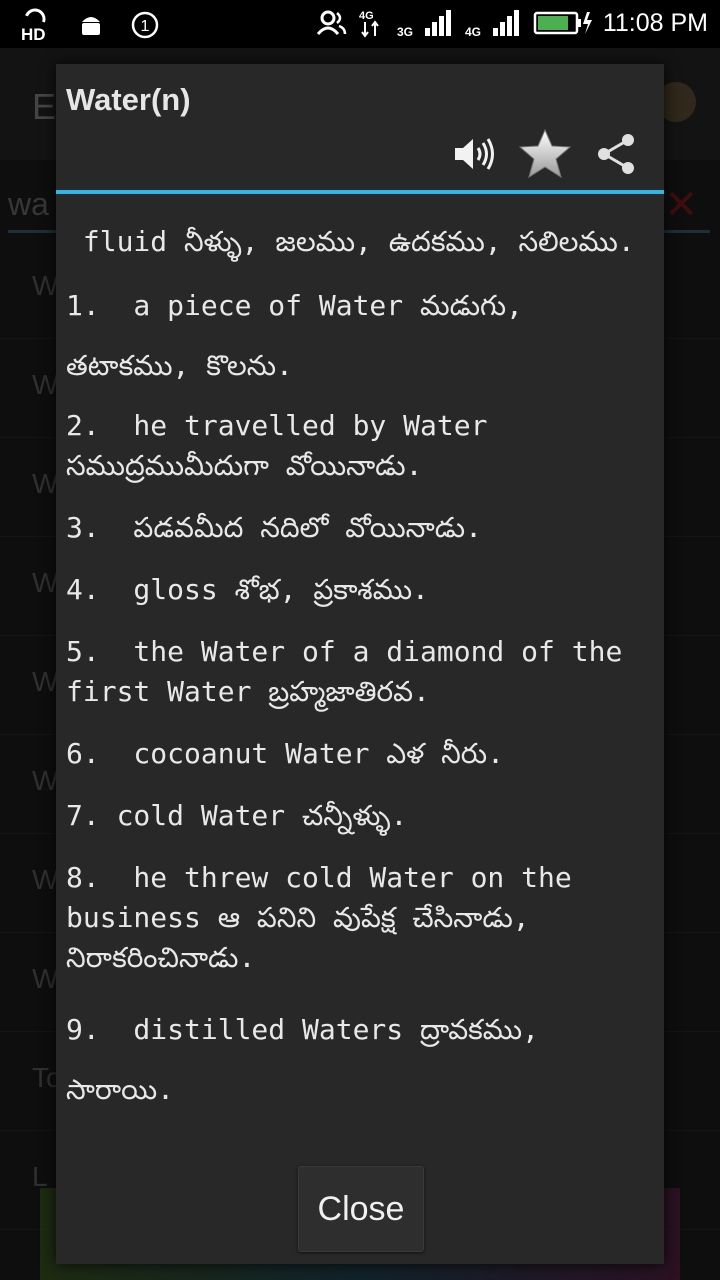 Image resolution: width=720 pixels, height=1280 pixels. Describe the element at coordinates (473, 31) in the screenshot. I see `network-4g-2-label: 4G` at that location.